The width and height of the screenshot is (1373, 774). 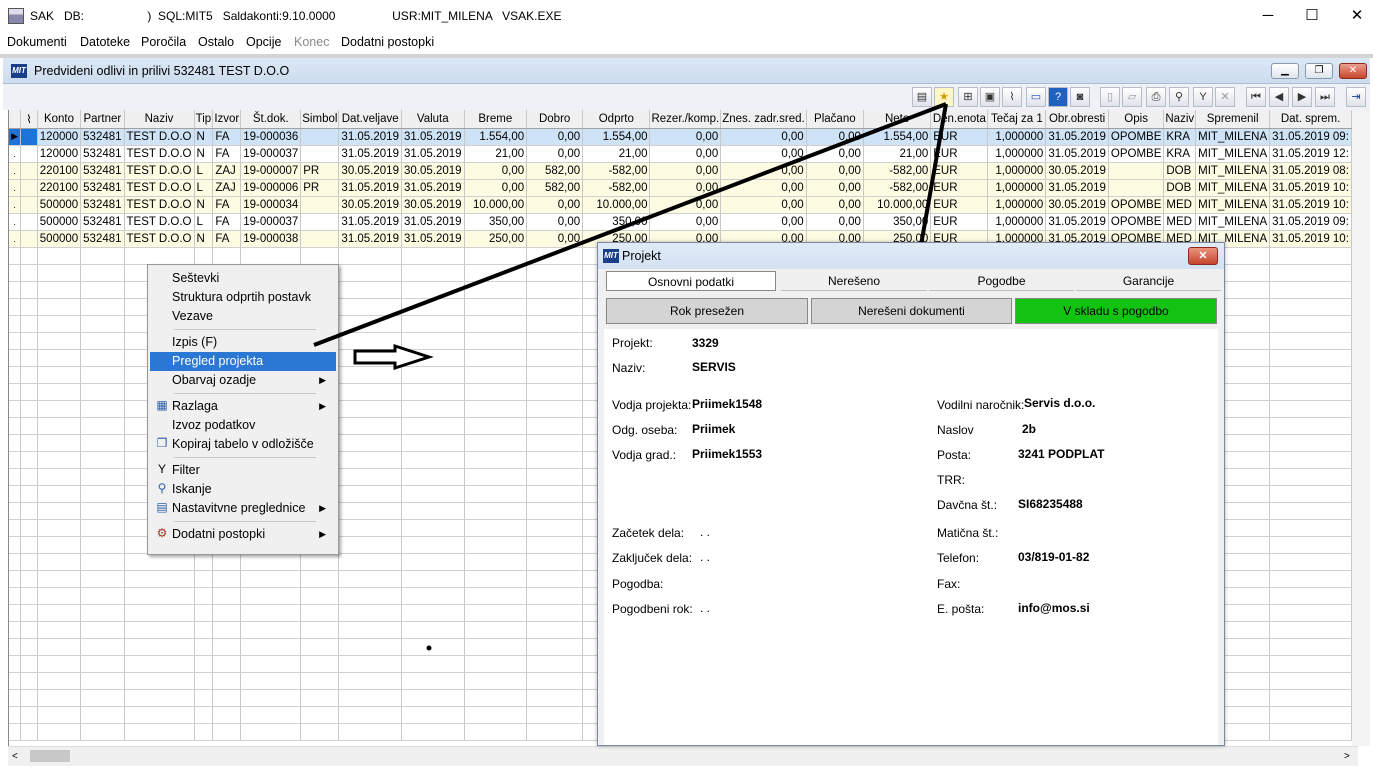 I want to click on column-header: Obr.obresti, so click(x=1077, y=119).